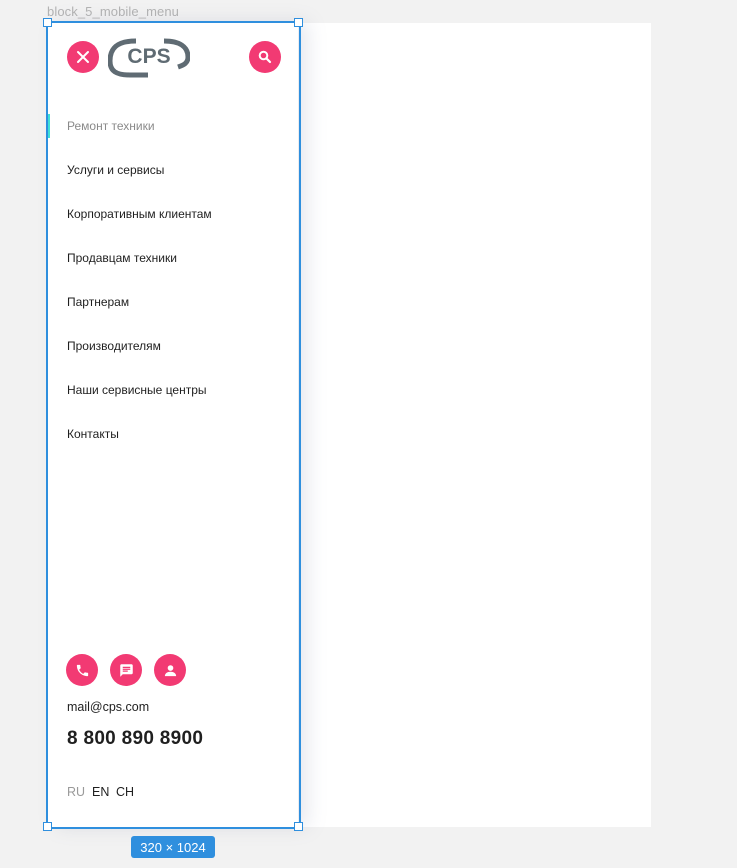  What do you see at coordinates (173, 847) in the screenshot?
I see `size-badge: 320 × 1024` at bounding box center [173, 847].